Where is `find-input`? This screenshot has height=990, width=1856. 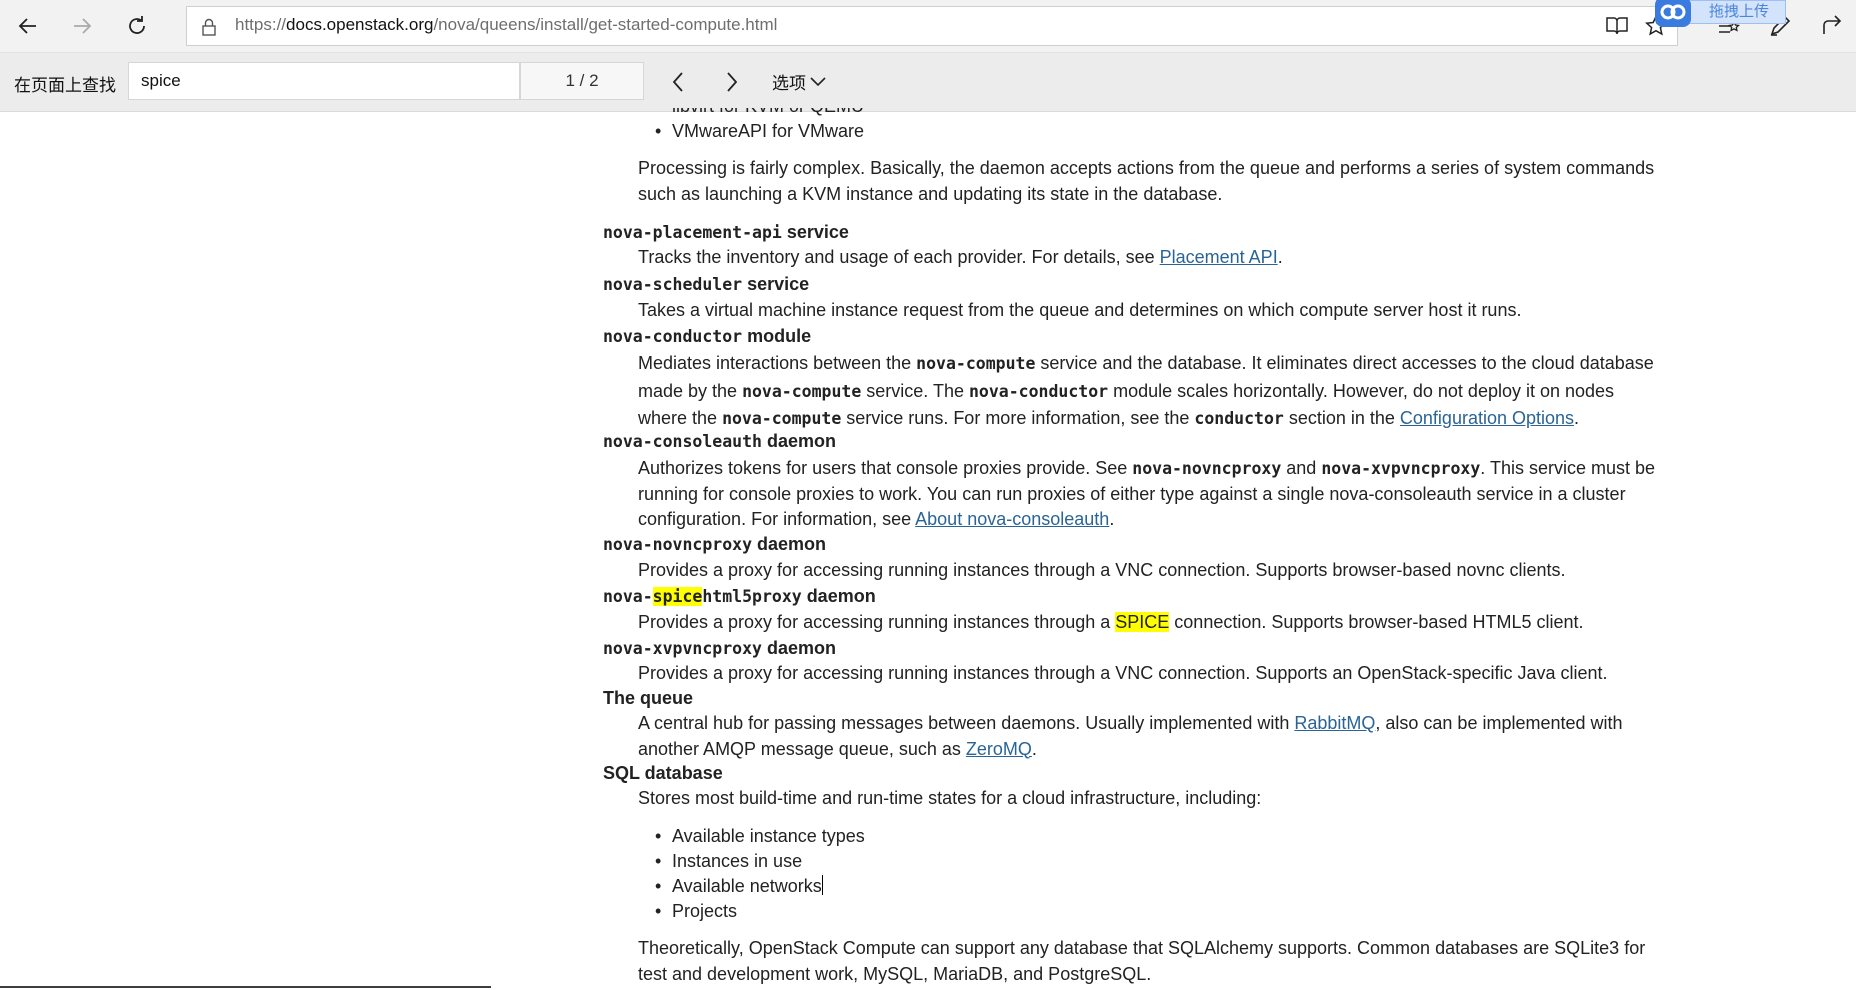 find-input is located at coordinates (324, 81).